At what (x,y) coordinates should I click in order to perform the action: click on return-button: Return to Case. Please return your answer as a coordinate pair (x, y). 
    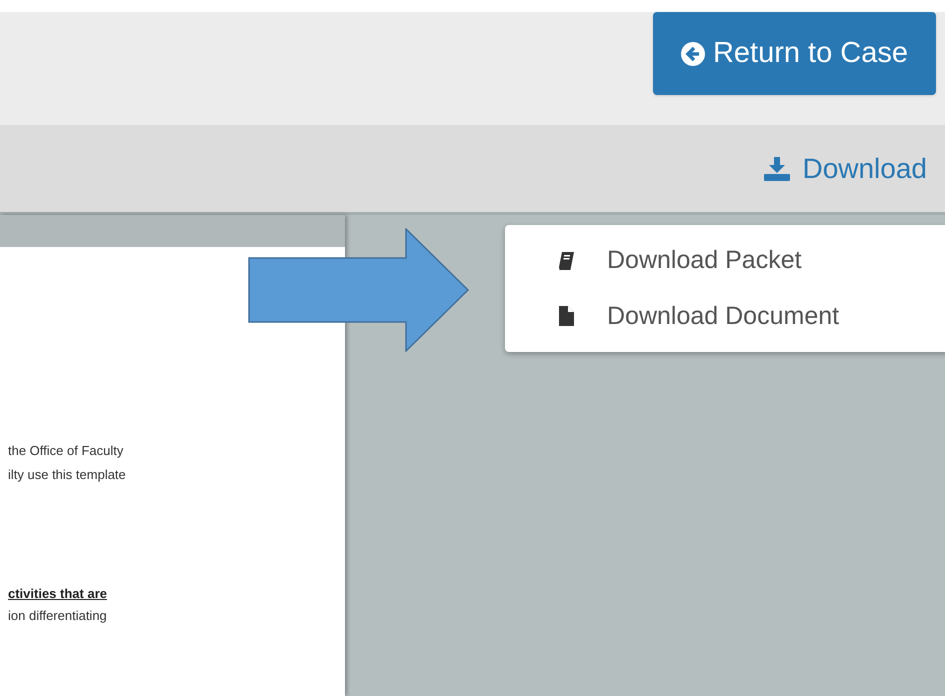
    Looking at the image, I should click on (794, 53).